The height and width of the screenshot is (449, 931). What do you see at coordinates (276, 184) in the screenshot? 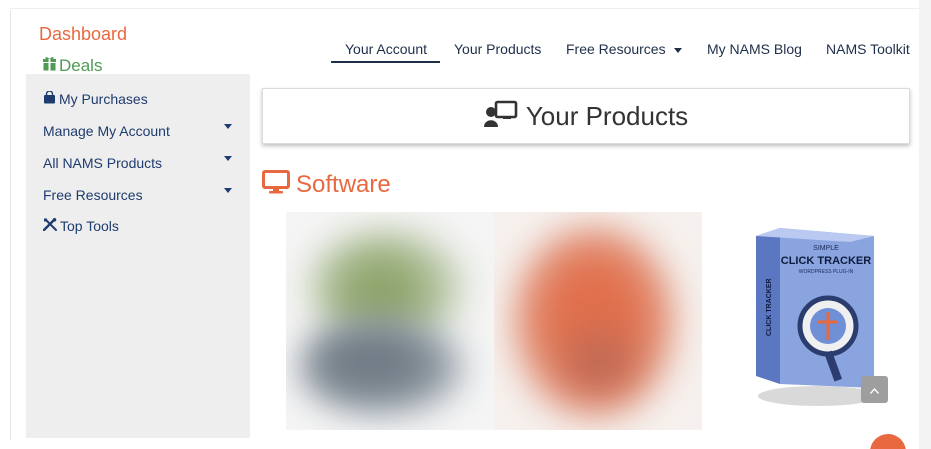
I see `desktop-monitor-icon` at bounding box center [276, 184].